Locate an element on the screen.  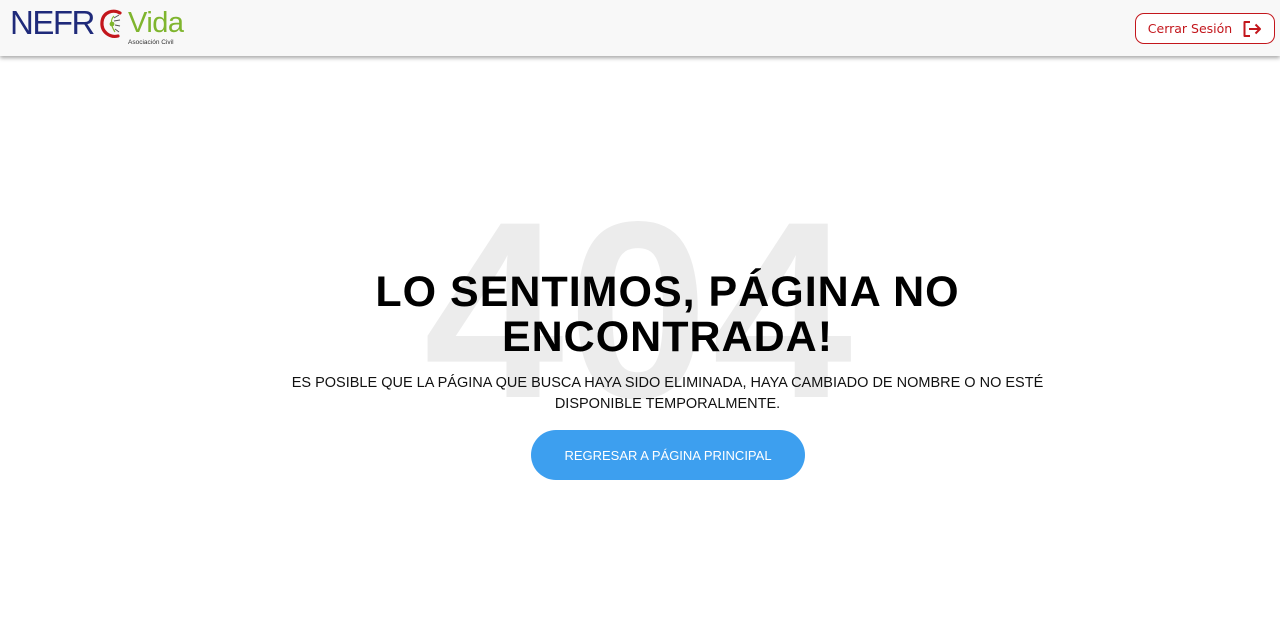
logout-button: Cerrar Sesión is located at coordinates (1205, 28).